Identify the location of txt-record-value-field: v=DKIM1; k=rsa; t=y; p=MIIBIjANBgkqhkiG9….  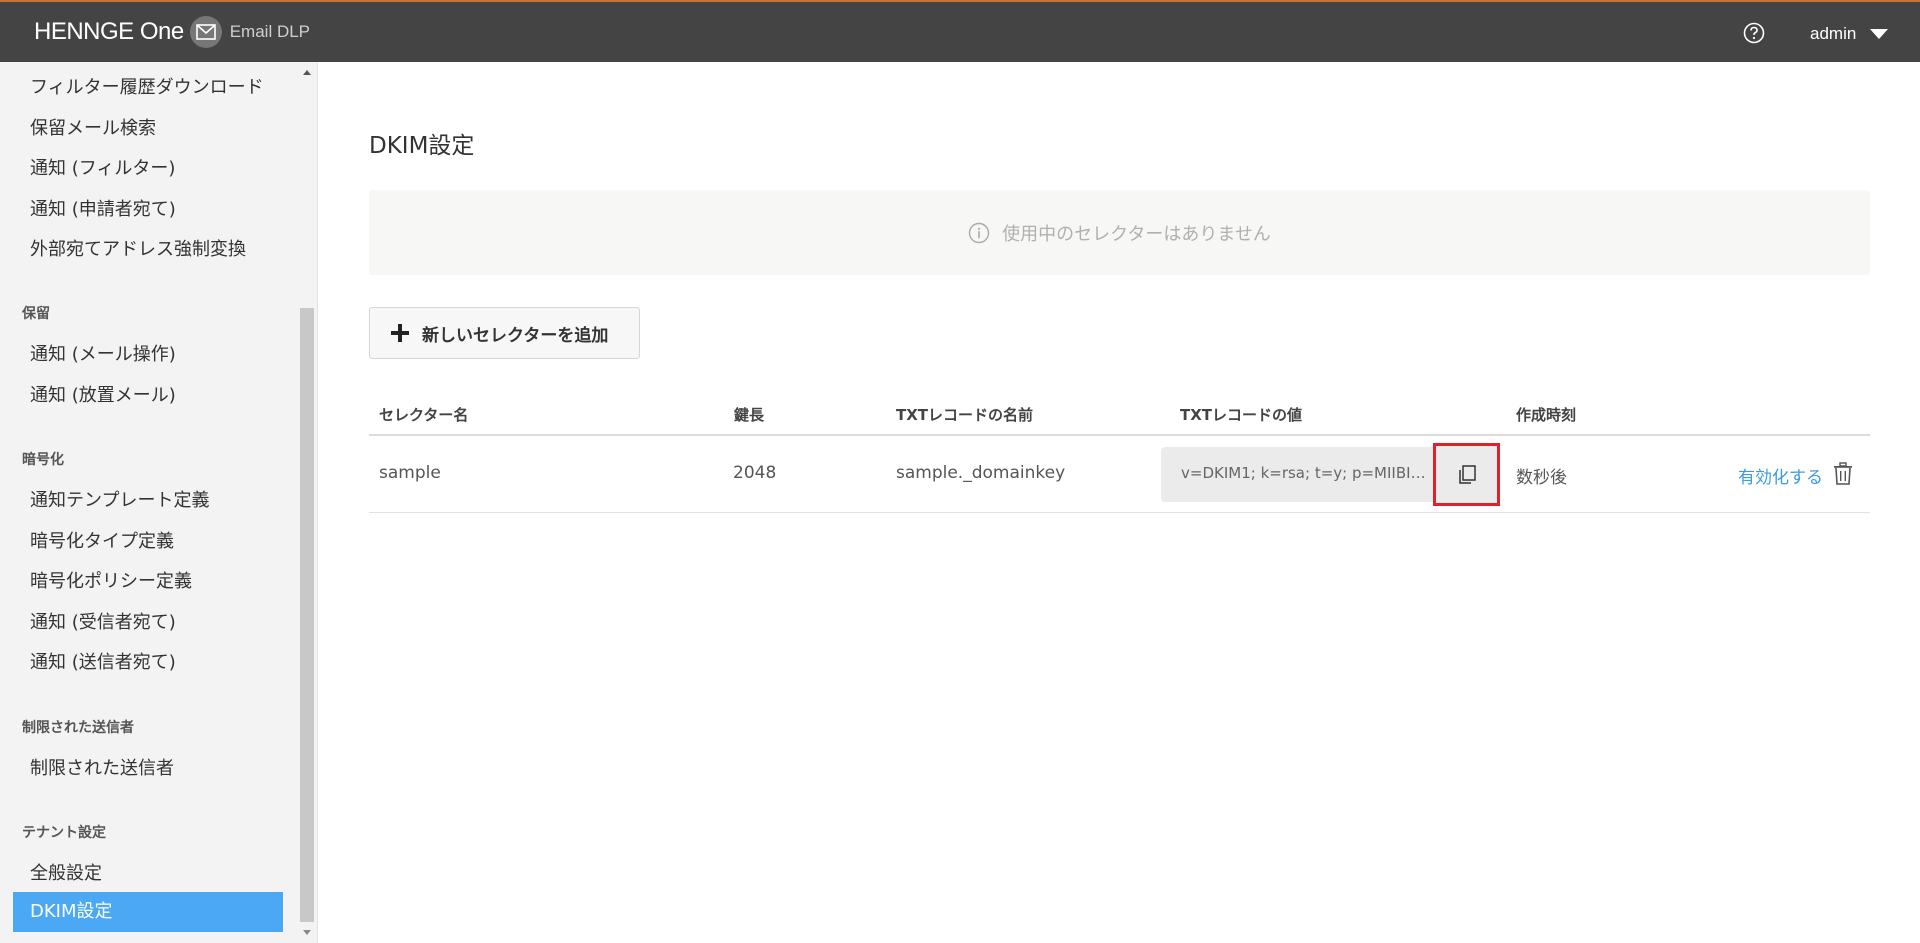
(1297, 474).